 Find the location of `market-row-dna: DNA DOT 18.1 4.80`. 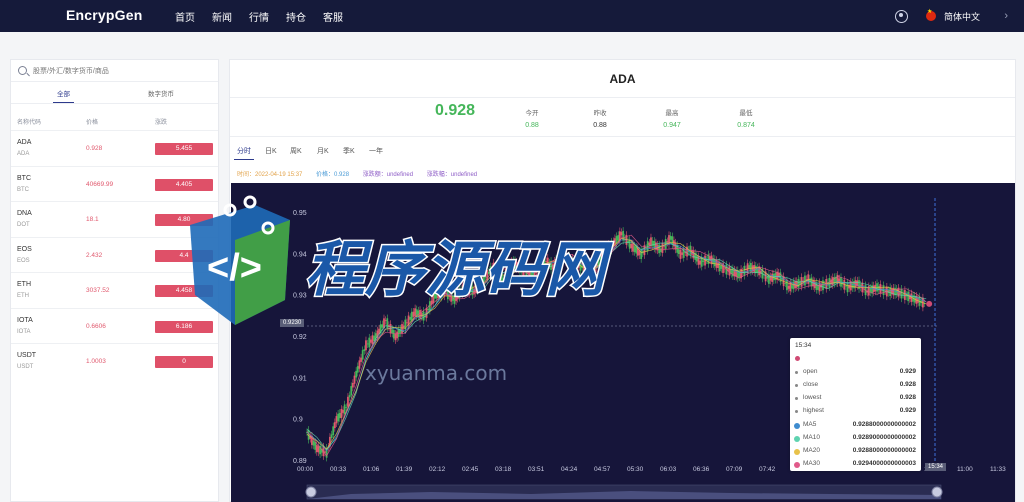

market-row-dna: DNA DOT 18.1 4.80 is located at coordinates (114, 219).